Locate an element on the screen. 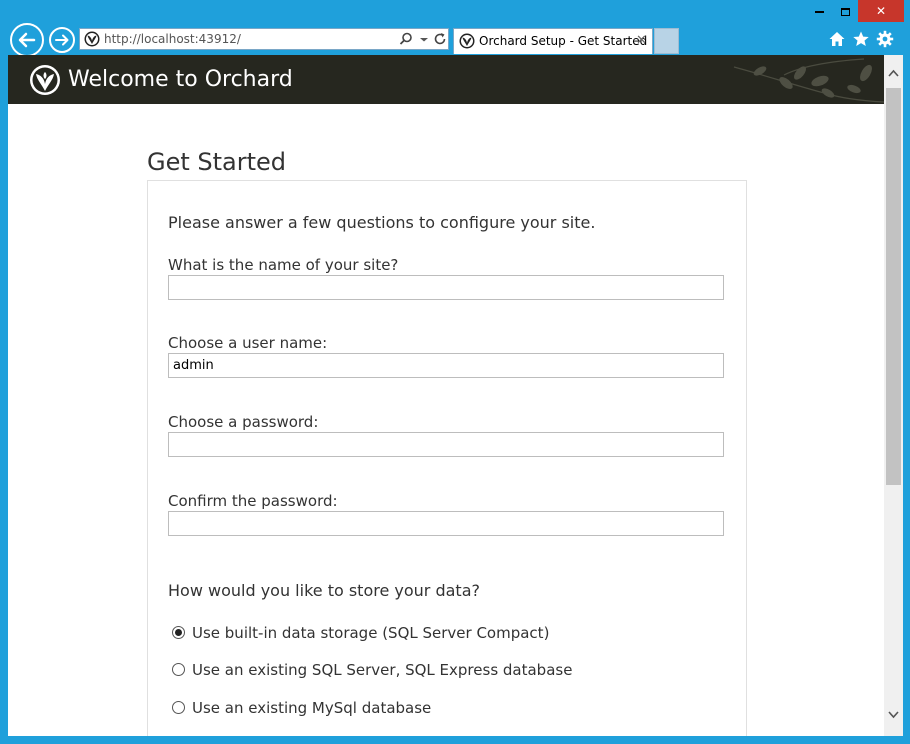  scroll-up-icon is located at coordinates (893, 73).